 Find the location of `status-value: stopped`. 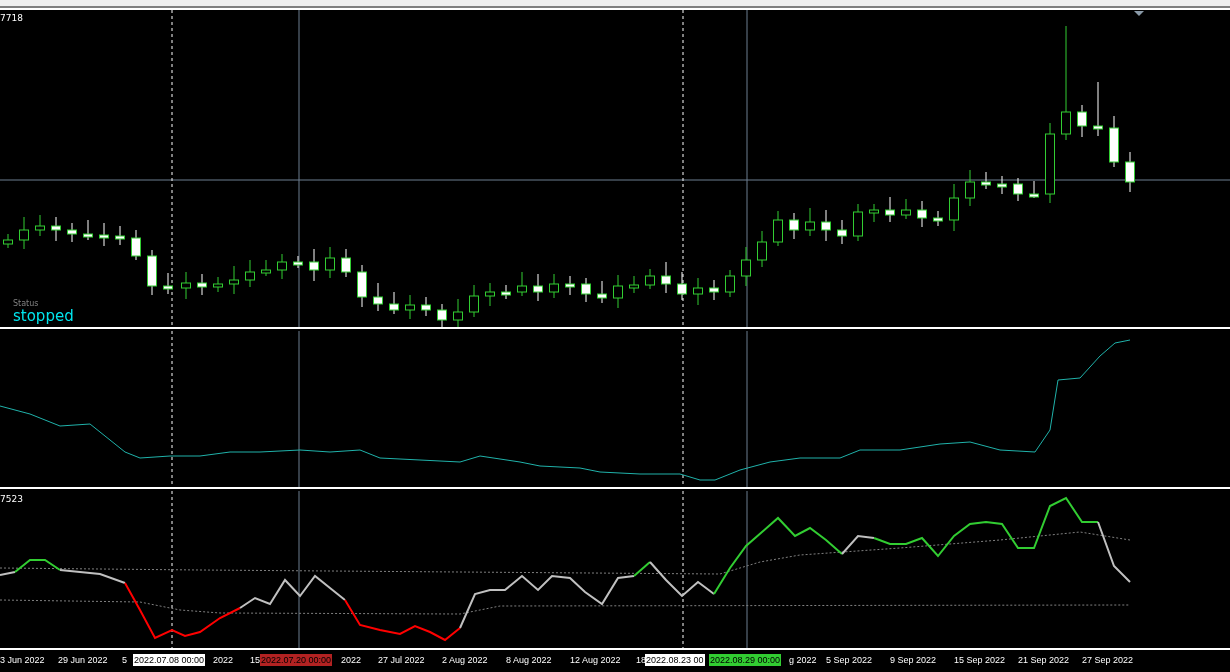

status-value: stopped is located at coordinates (43, 316).